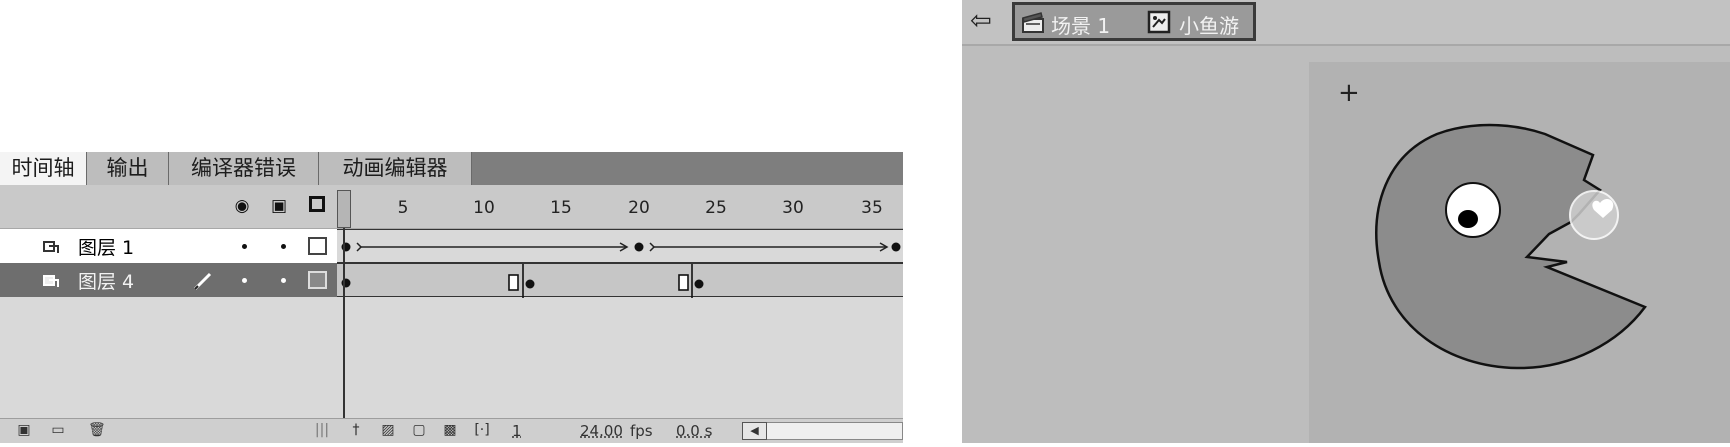 The image size is (1730, 447). What do you see at coordinates (24, 430) in the screenshot?
I see `new-layer-icon: ▣` at bounding box center [24, 430].